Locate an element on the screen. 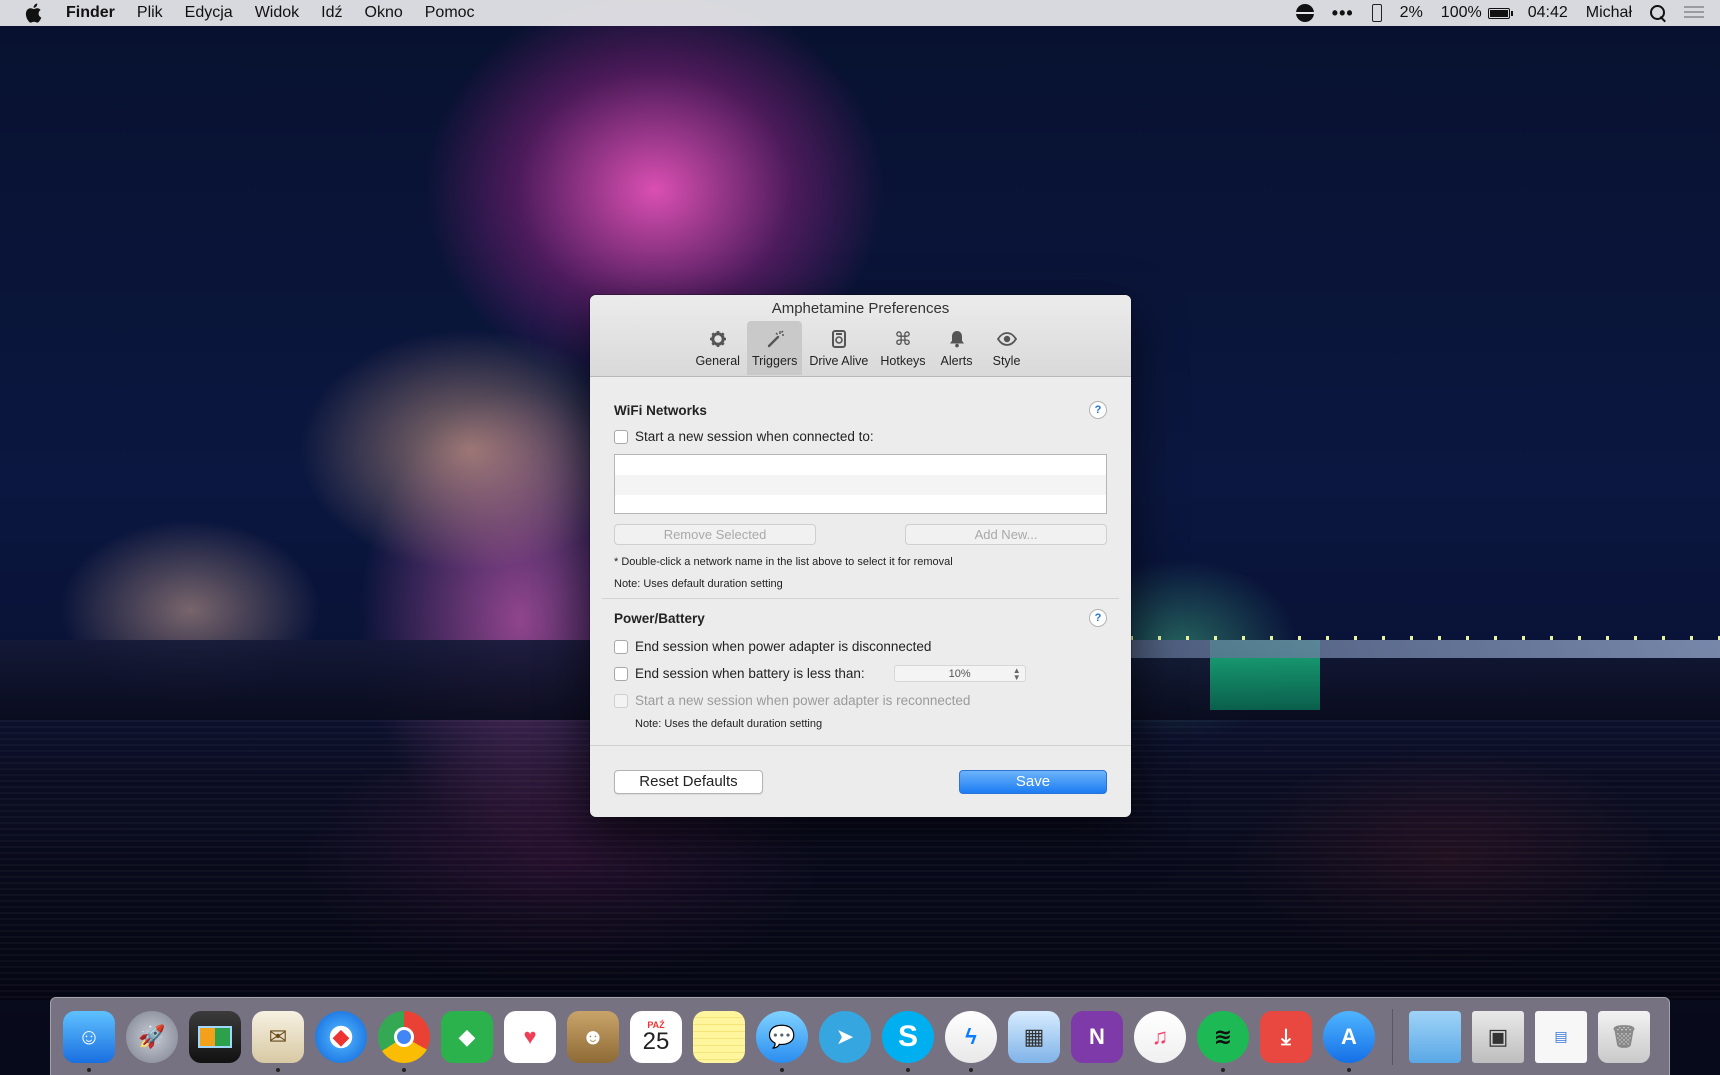  gear-icon is located at coordinates (718, 339).